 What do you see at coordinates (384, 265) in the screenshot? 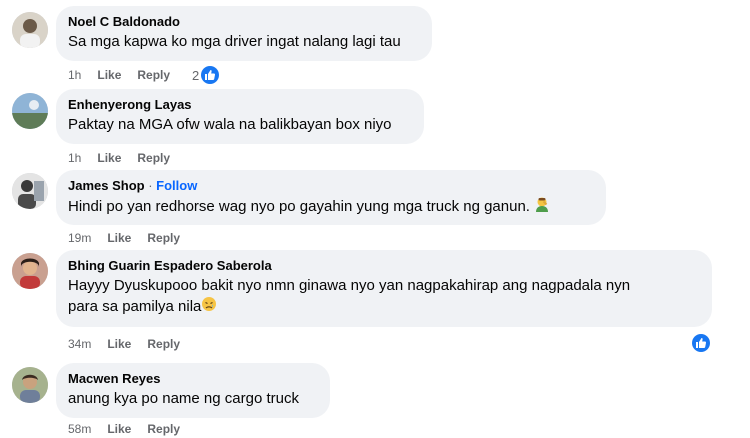
I see `comment-author: Bhing Guarin Espadero Saberola` at bounding box center [384, 265].